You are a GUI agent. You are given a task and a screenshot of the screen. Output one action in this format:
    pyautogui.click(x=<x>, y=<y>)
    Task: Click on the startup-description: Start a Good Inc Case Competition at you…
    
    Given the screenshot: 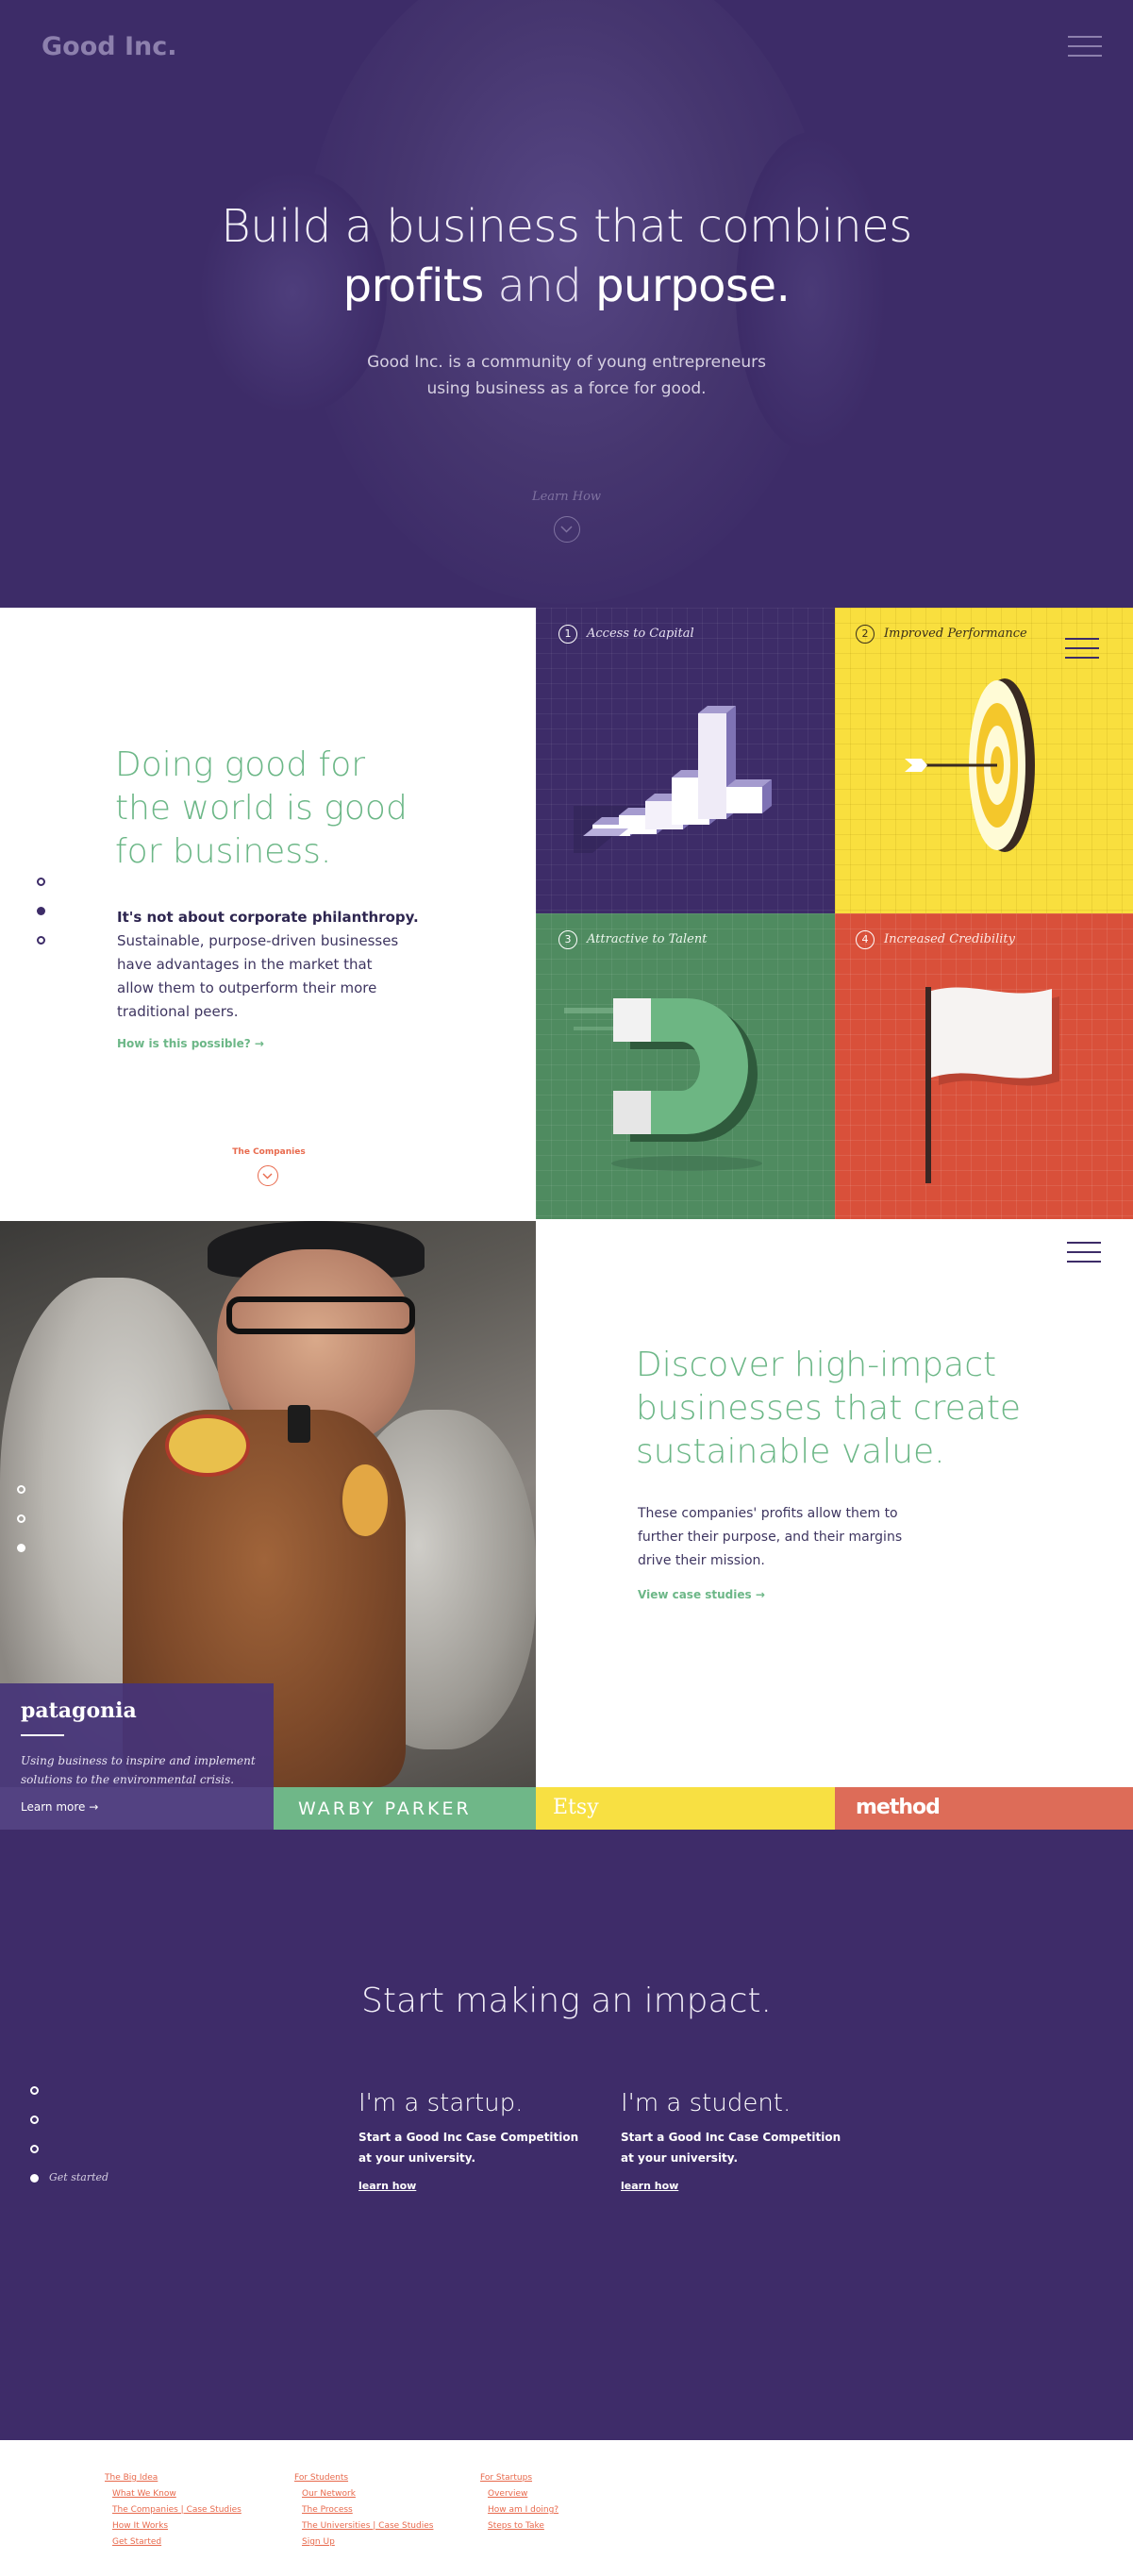 What is the action you would take?
    pyautogui.click(x=481, y=2147)
    